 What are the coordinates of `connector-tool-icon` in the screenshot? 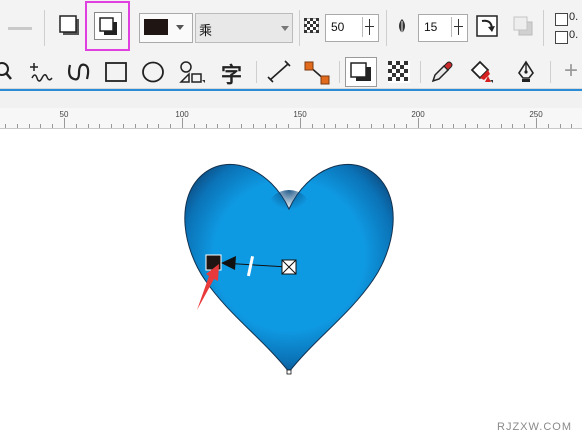 It's located at (317, 73).